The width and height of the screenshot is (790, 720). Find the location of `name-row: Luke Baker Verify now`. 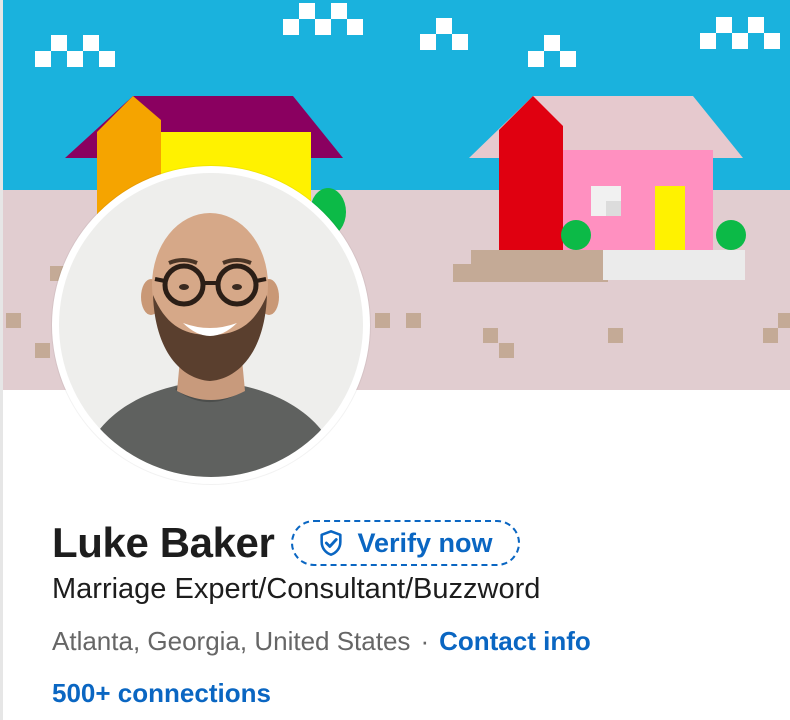

name-row: Luke Baker Verify now is located at coordinates (286, 543).